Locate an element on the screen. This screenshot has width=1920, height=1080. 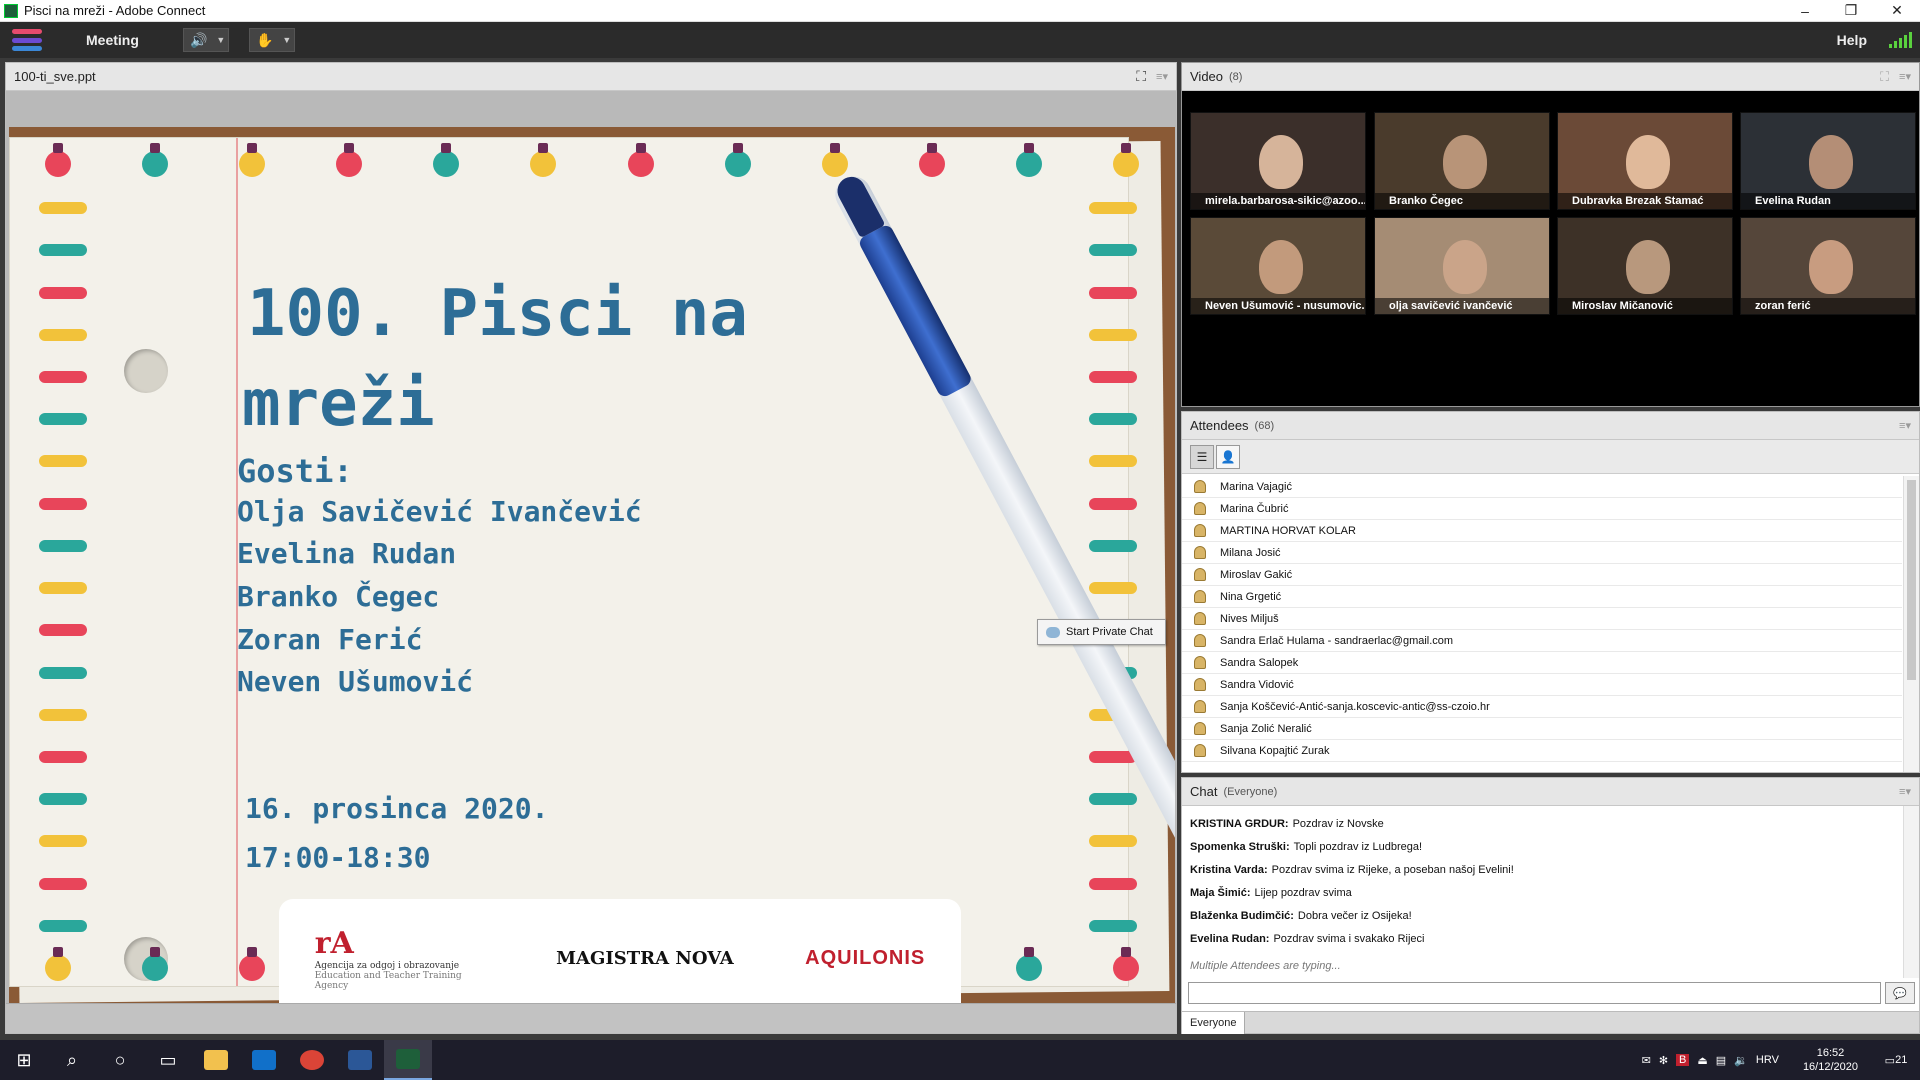
bitdefender-icon: B is located at coordinates (1683, 1060).